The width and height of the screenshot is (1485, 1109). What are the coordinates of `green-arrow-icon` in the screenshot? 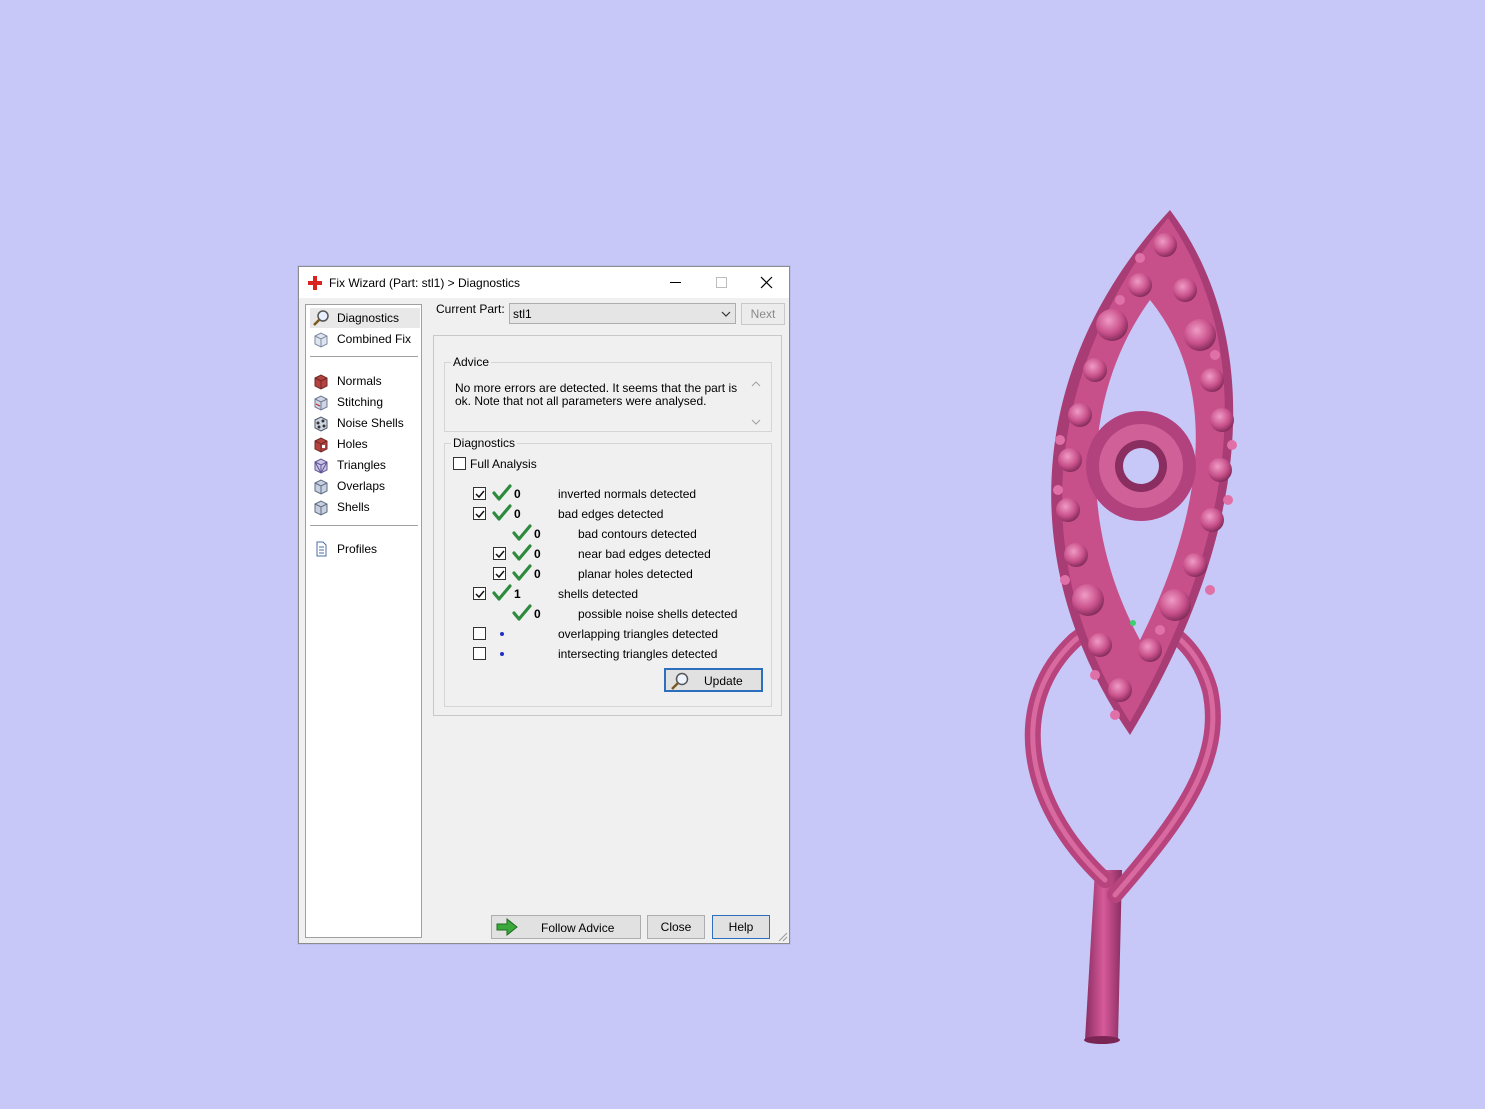 It's located at (507, 927).